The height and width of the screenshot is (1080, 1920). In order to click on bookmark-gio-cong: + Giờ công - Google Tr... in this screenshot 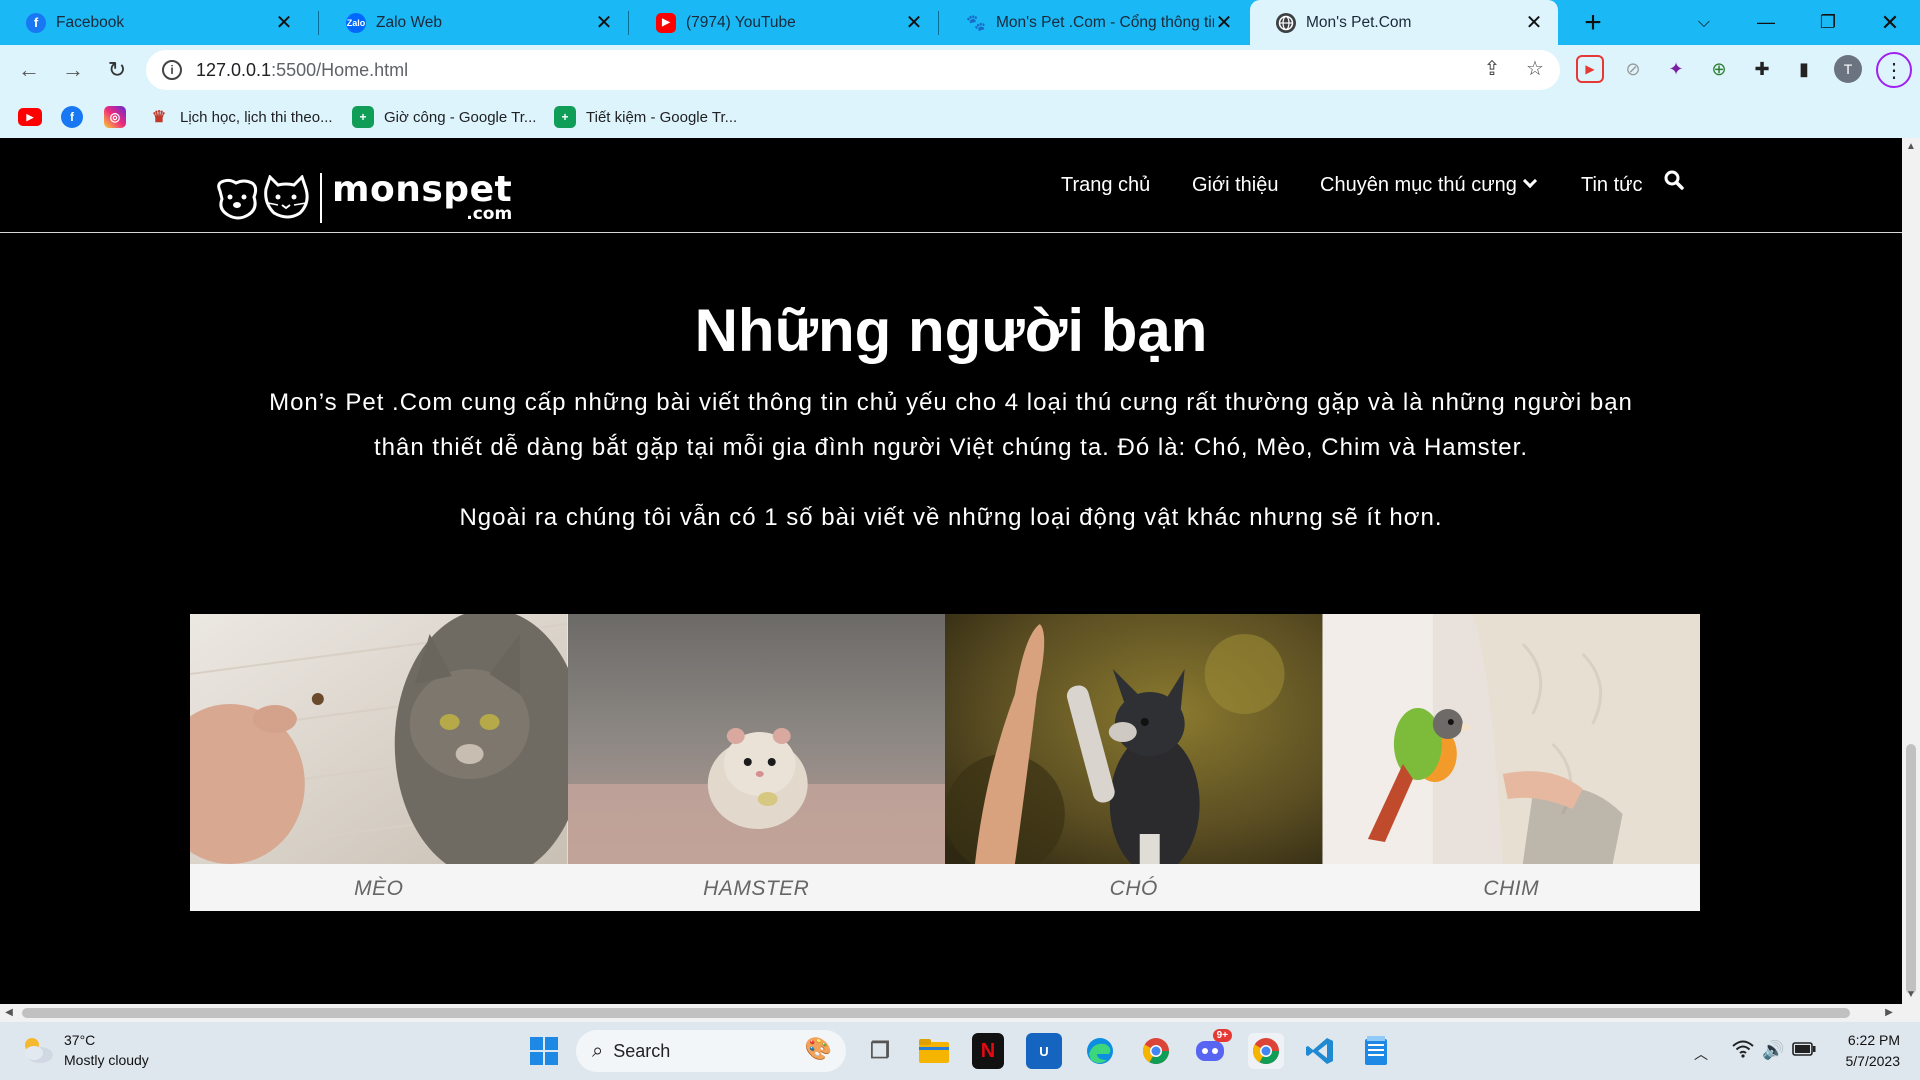, I will do `click(444, 117)`.